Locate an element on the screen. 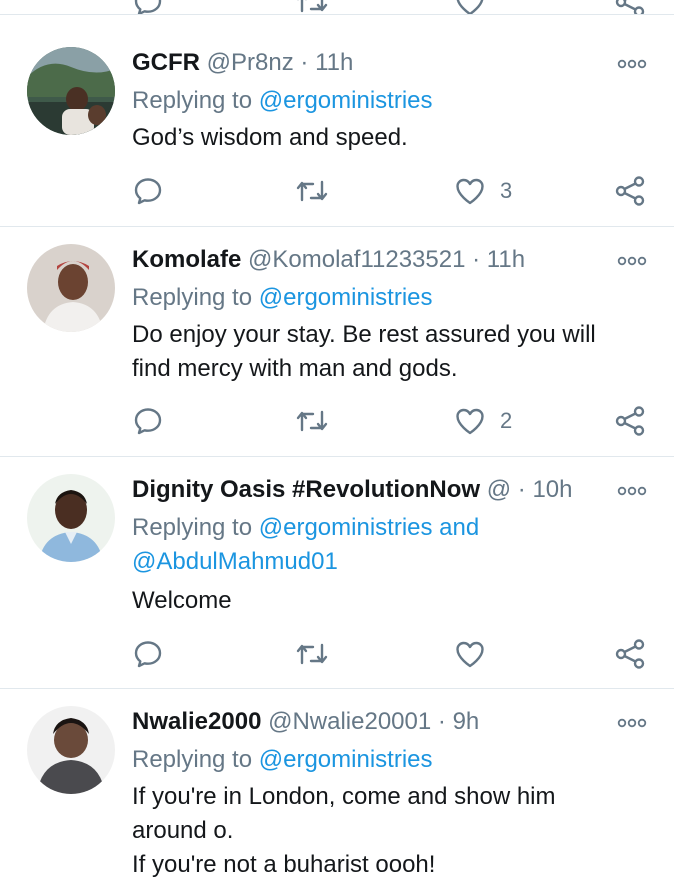 The image size is (674, 883). tweet-header: Nwalie2000 @Nwalie20001 · 9h is located at coordinates (305, 722).